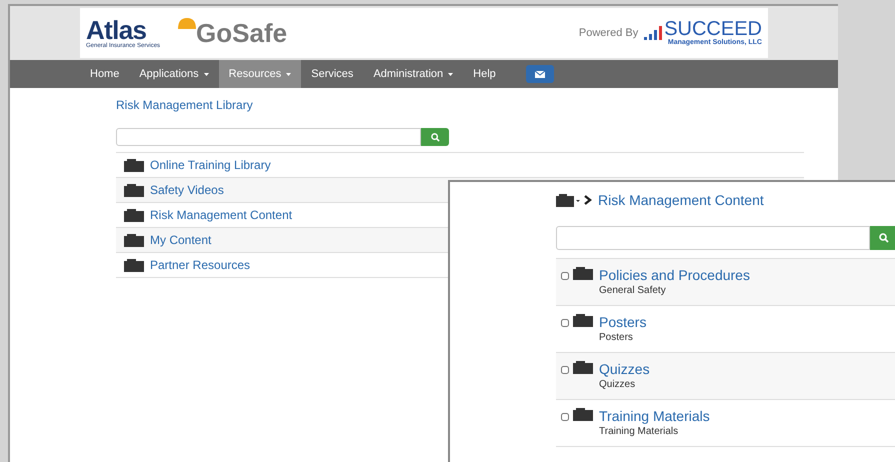  What do you see at coordinates (181, 240) in the screenshot?
I see `folder-link: My Content` at bounding box center [181, 240].